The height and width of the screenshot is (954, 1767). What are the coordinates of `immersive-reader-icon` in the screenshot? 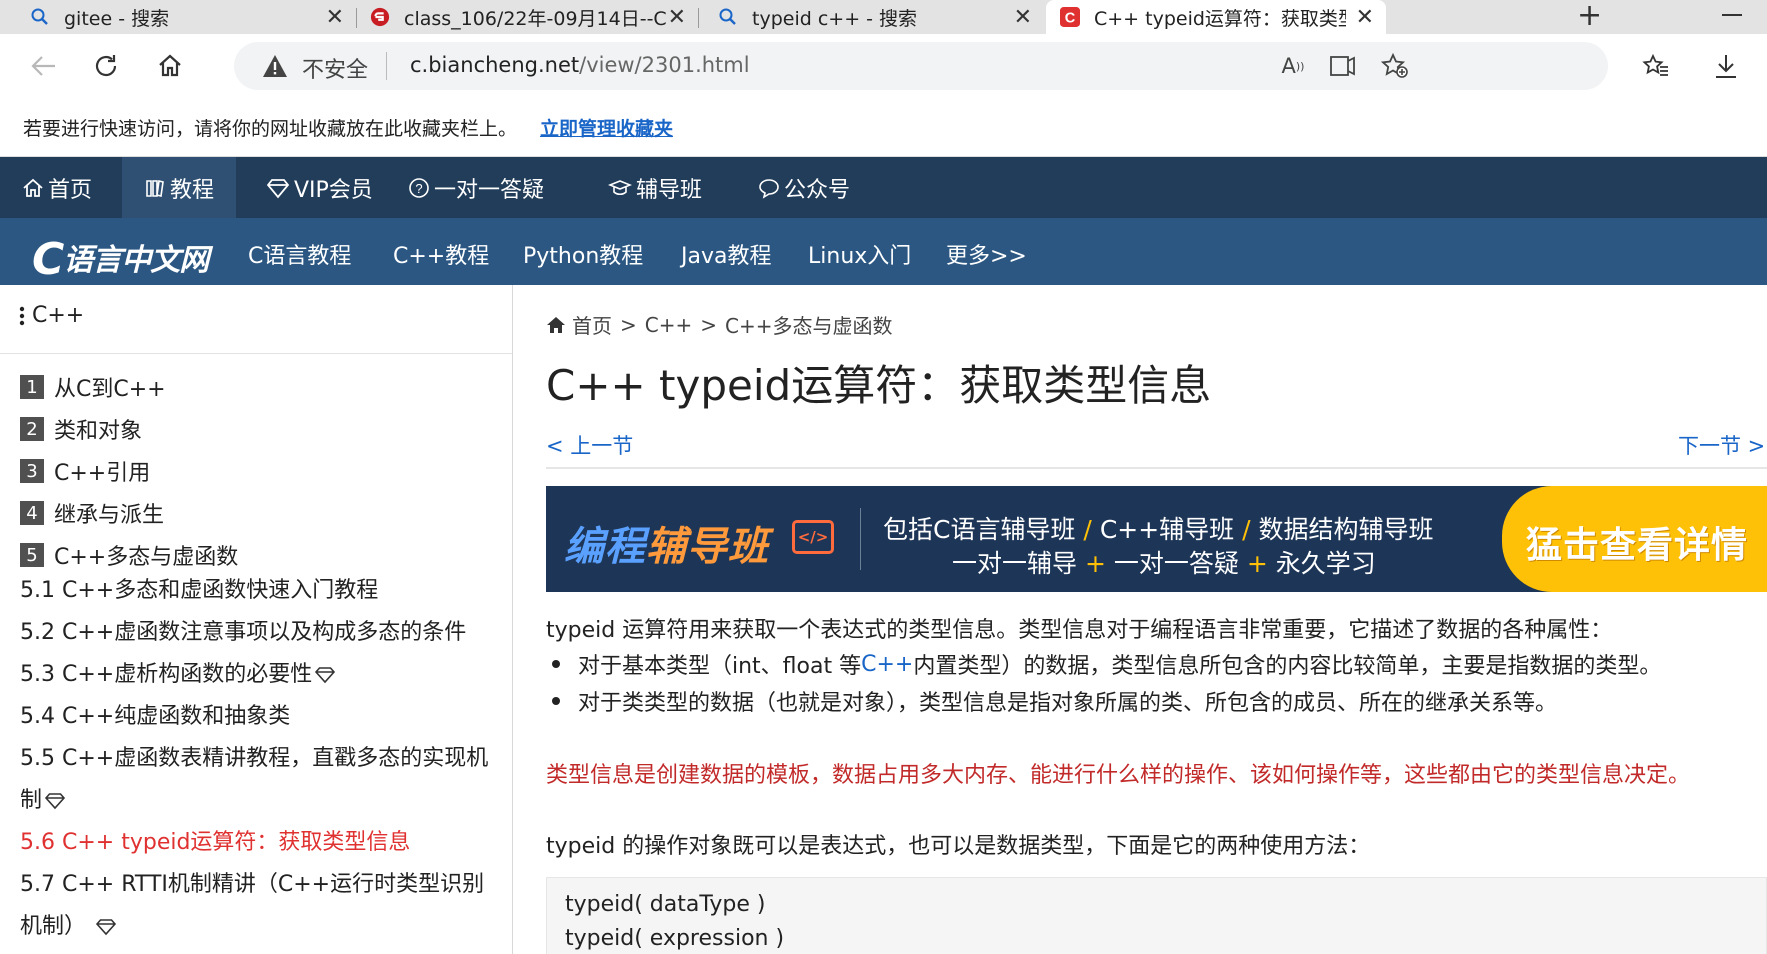 It's located at (1343, 66).